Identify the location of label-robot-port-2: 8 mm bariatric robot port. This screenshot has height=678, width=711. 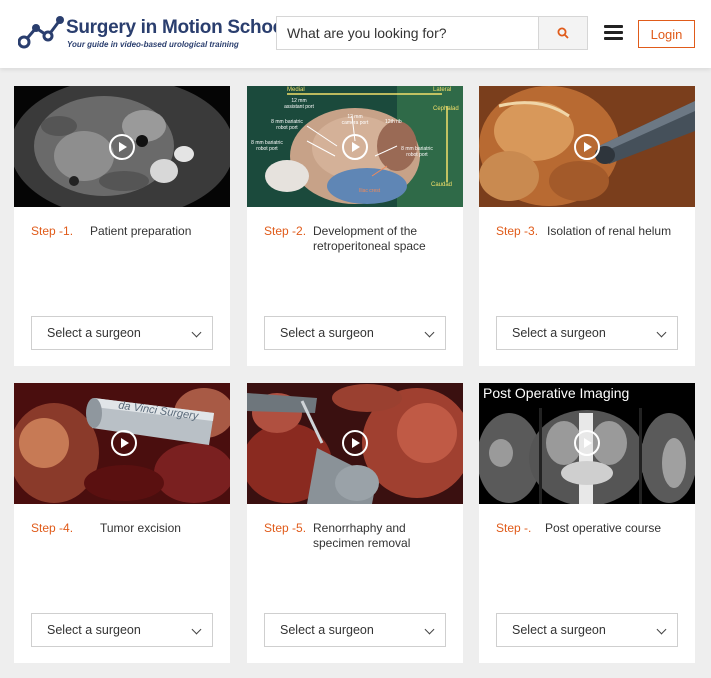
(267, 146).